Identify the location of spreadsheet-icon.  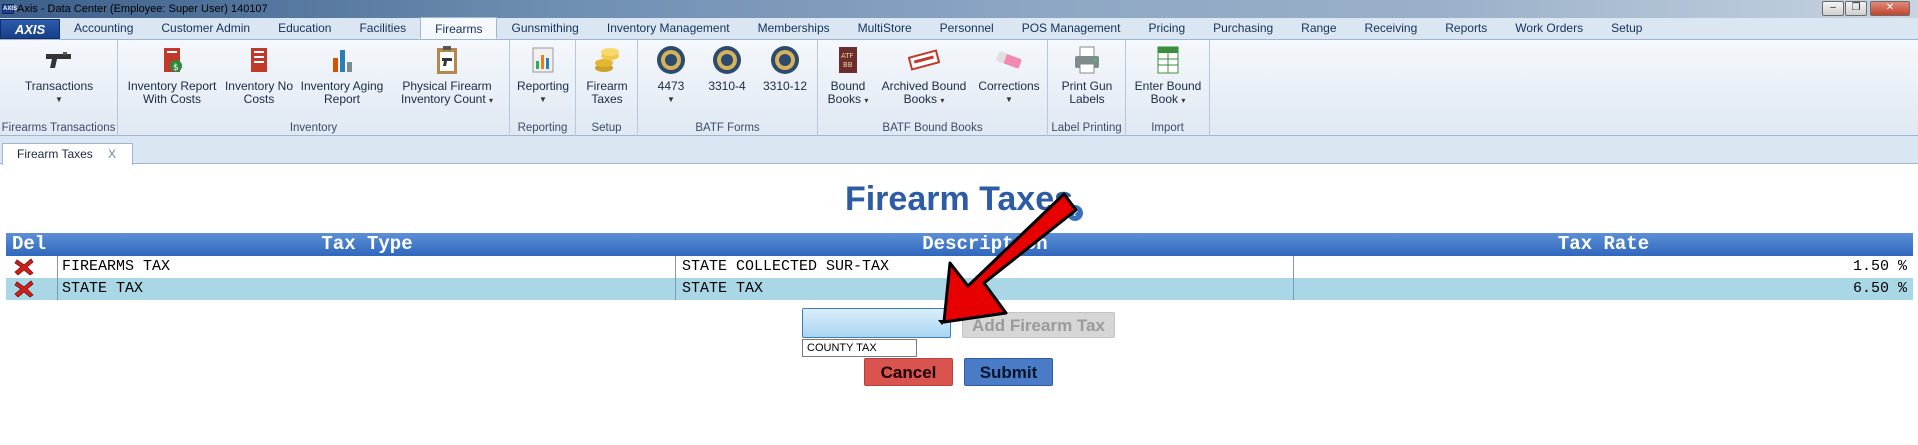
(1168, 60).